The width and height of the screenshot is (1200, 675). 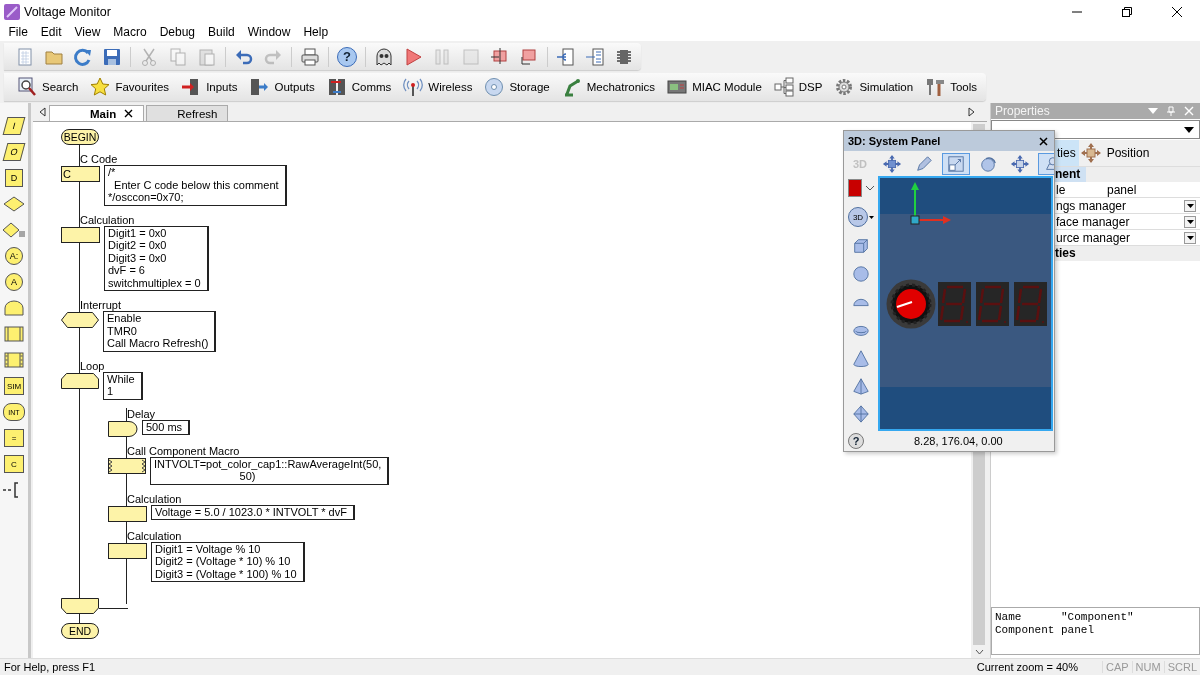 What do you see at coordinates (1068, 253) in the screenshot?
I see `group-header: ties` at bounding box center [1068, 253].